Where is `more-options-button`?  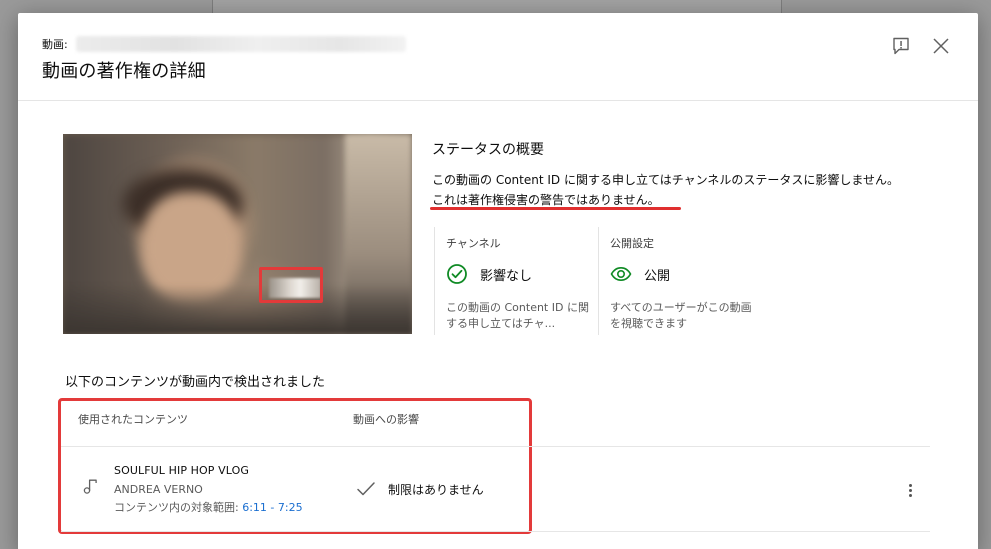
more-options-button is located at coordinates (910, 490).